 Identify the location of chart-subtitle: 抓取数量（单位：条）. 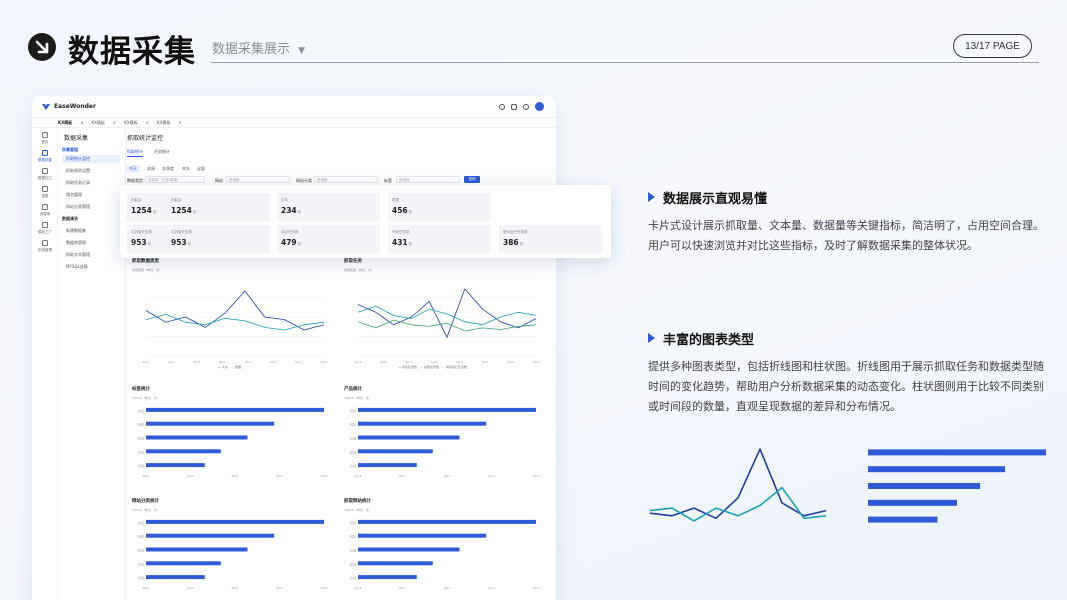
(147, 270).